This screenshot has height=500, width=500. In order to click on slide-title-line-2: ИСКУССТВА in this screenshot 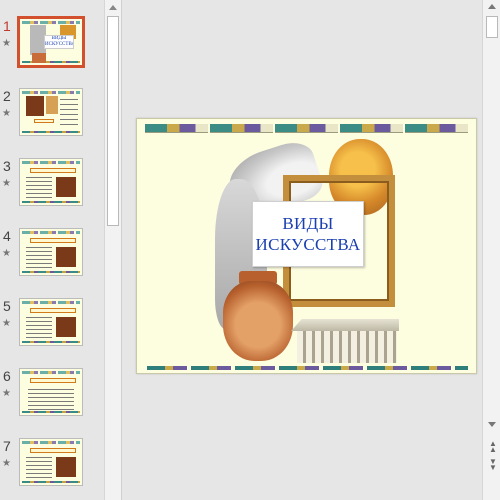, I will do `click(308, 244)`.